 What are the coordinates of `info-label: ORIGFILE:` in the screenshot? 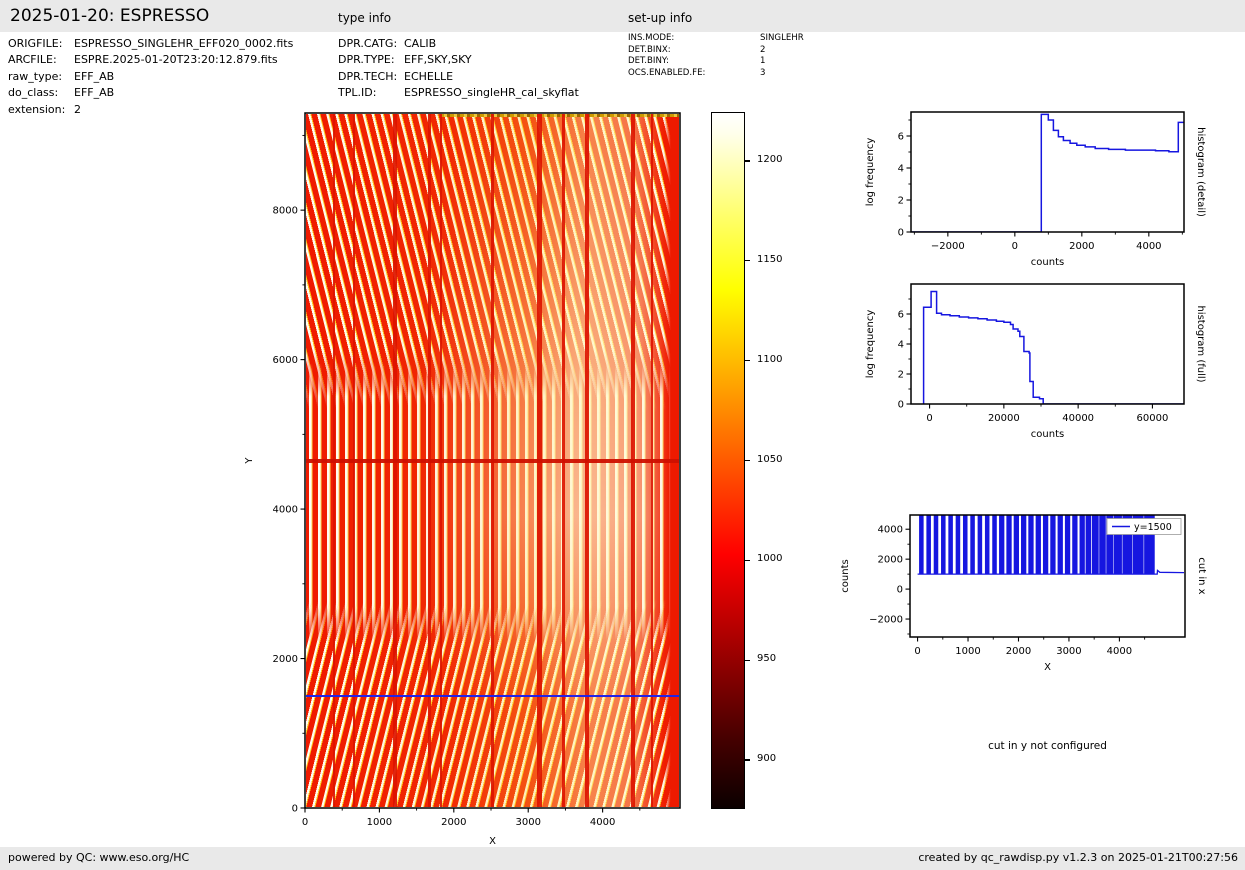 It's located at (35, 43).